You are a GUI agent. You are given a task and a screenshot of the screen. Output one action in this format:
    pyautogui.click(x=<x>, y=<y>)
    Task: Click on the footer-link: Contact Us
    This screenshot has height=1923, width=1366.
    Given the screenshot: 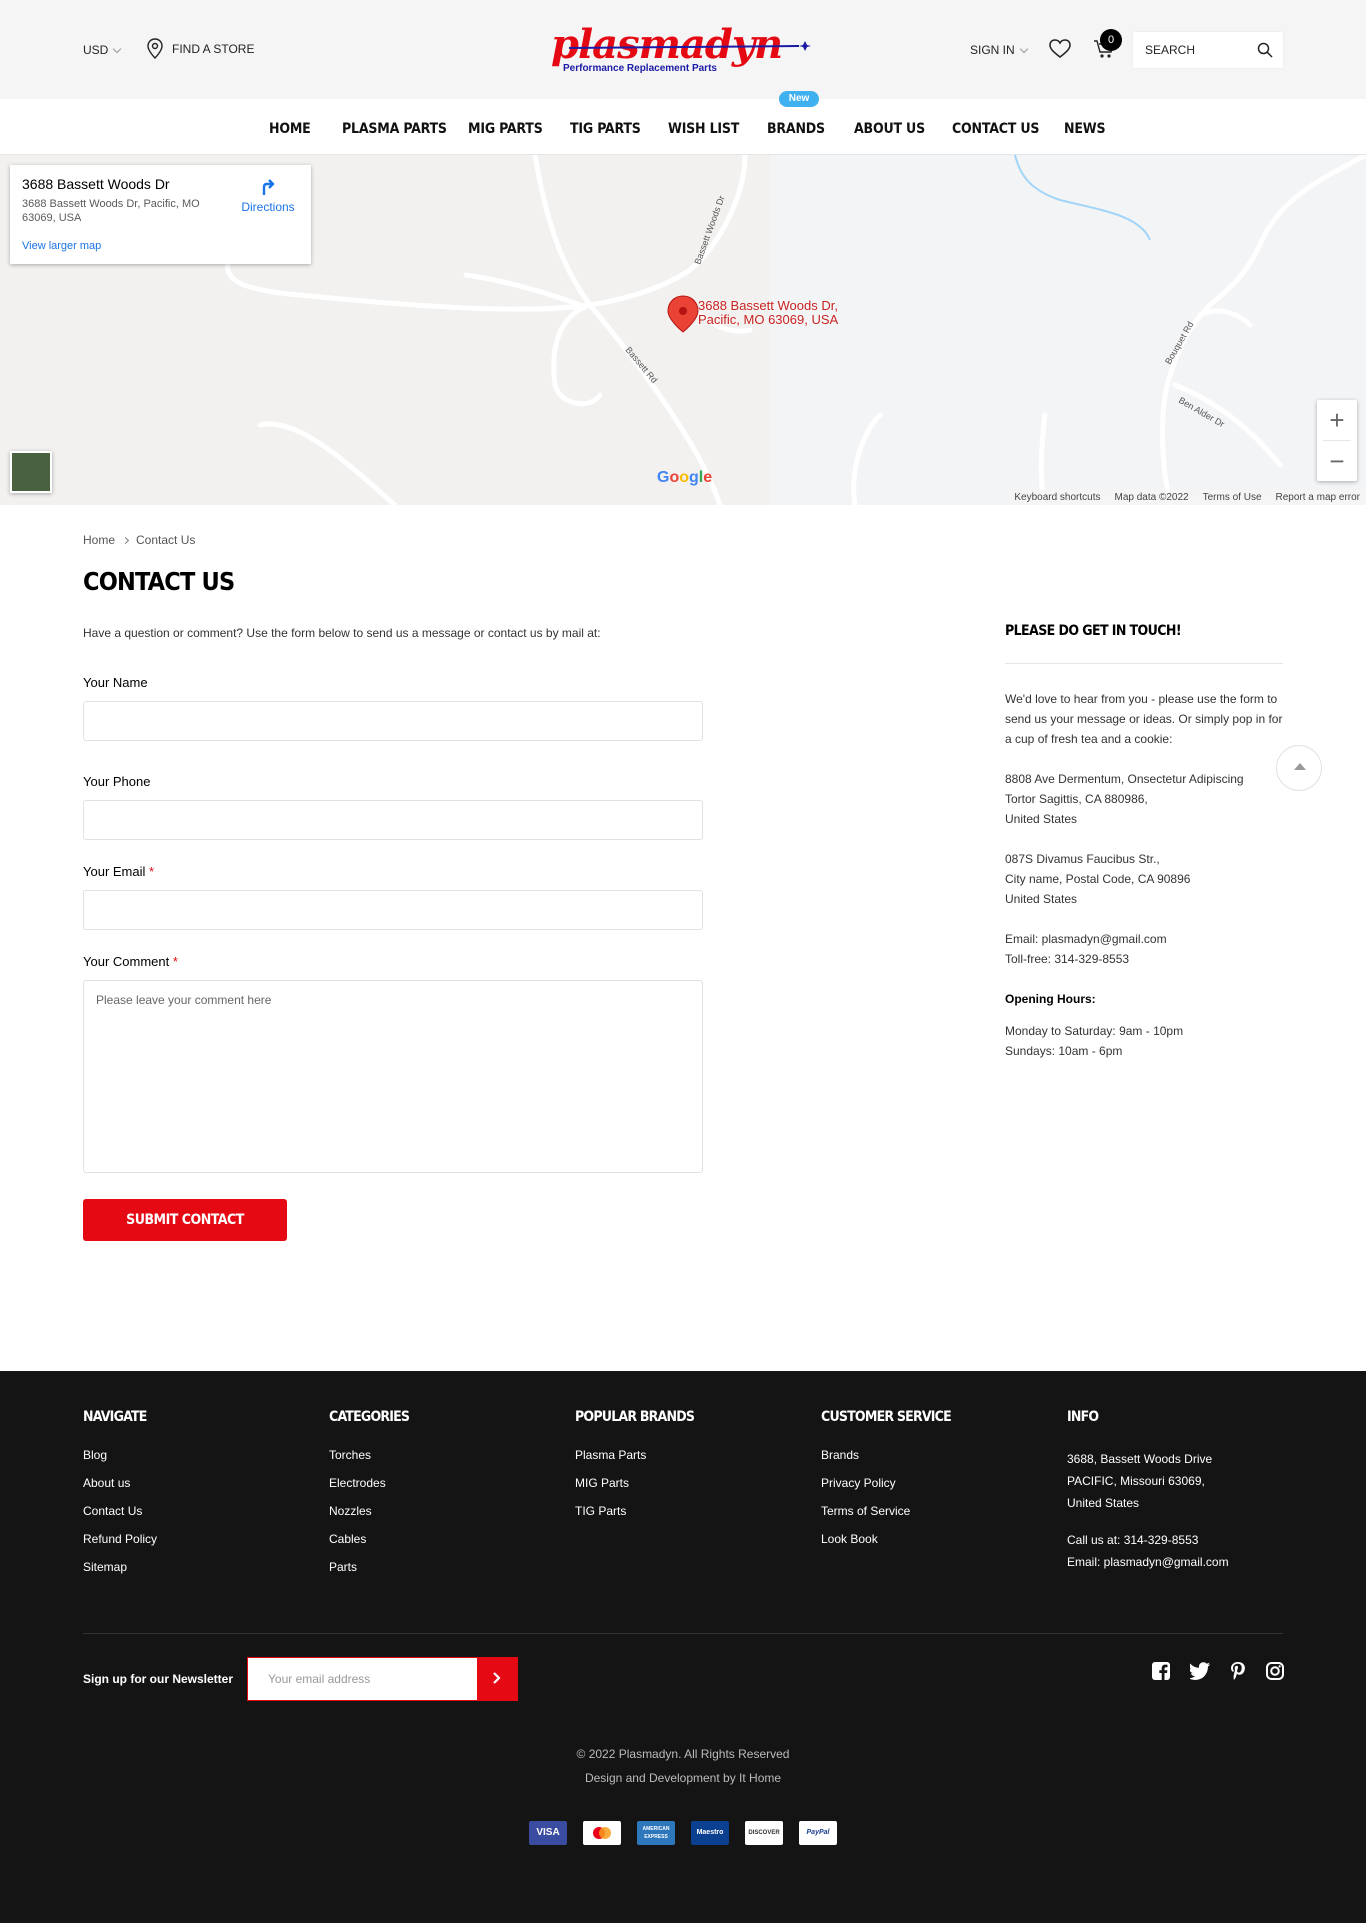 What is the action you would take?
    pyautogui.click(x=120, y=1512)
    